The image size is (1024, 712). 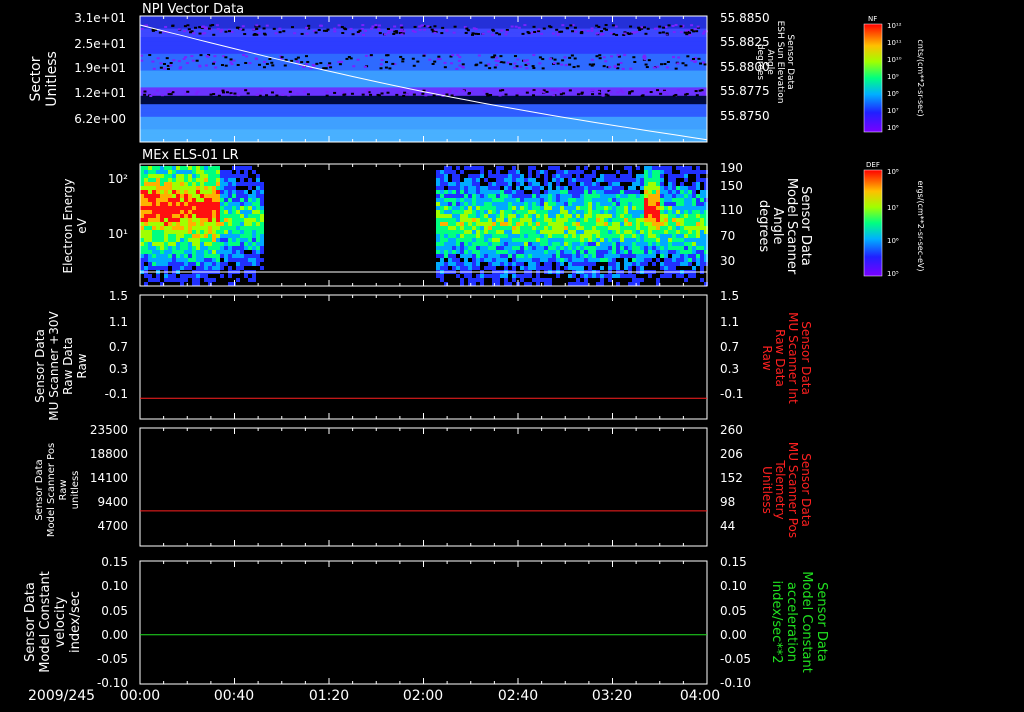 I want to click on xtick-label: 00:00, so click(x=140, y=696).